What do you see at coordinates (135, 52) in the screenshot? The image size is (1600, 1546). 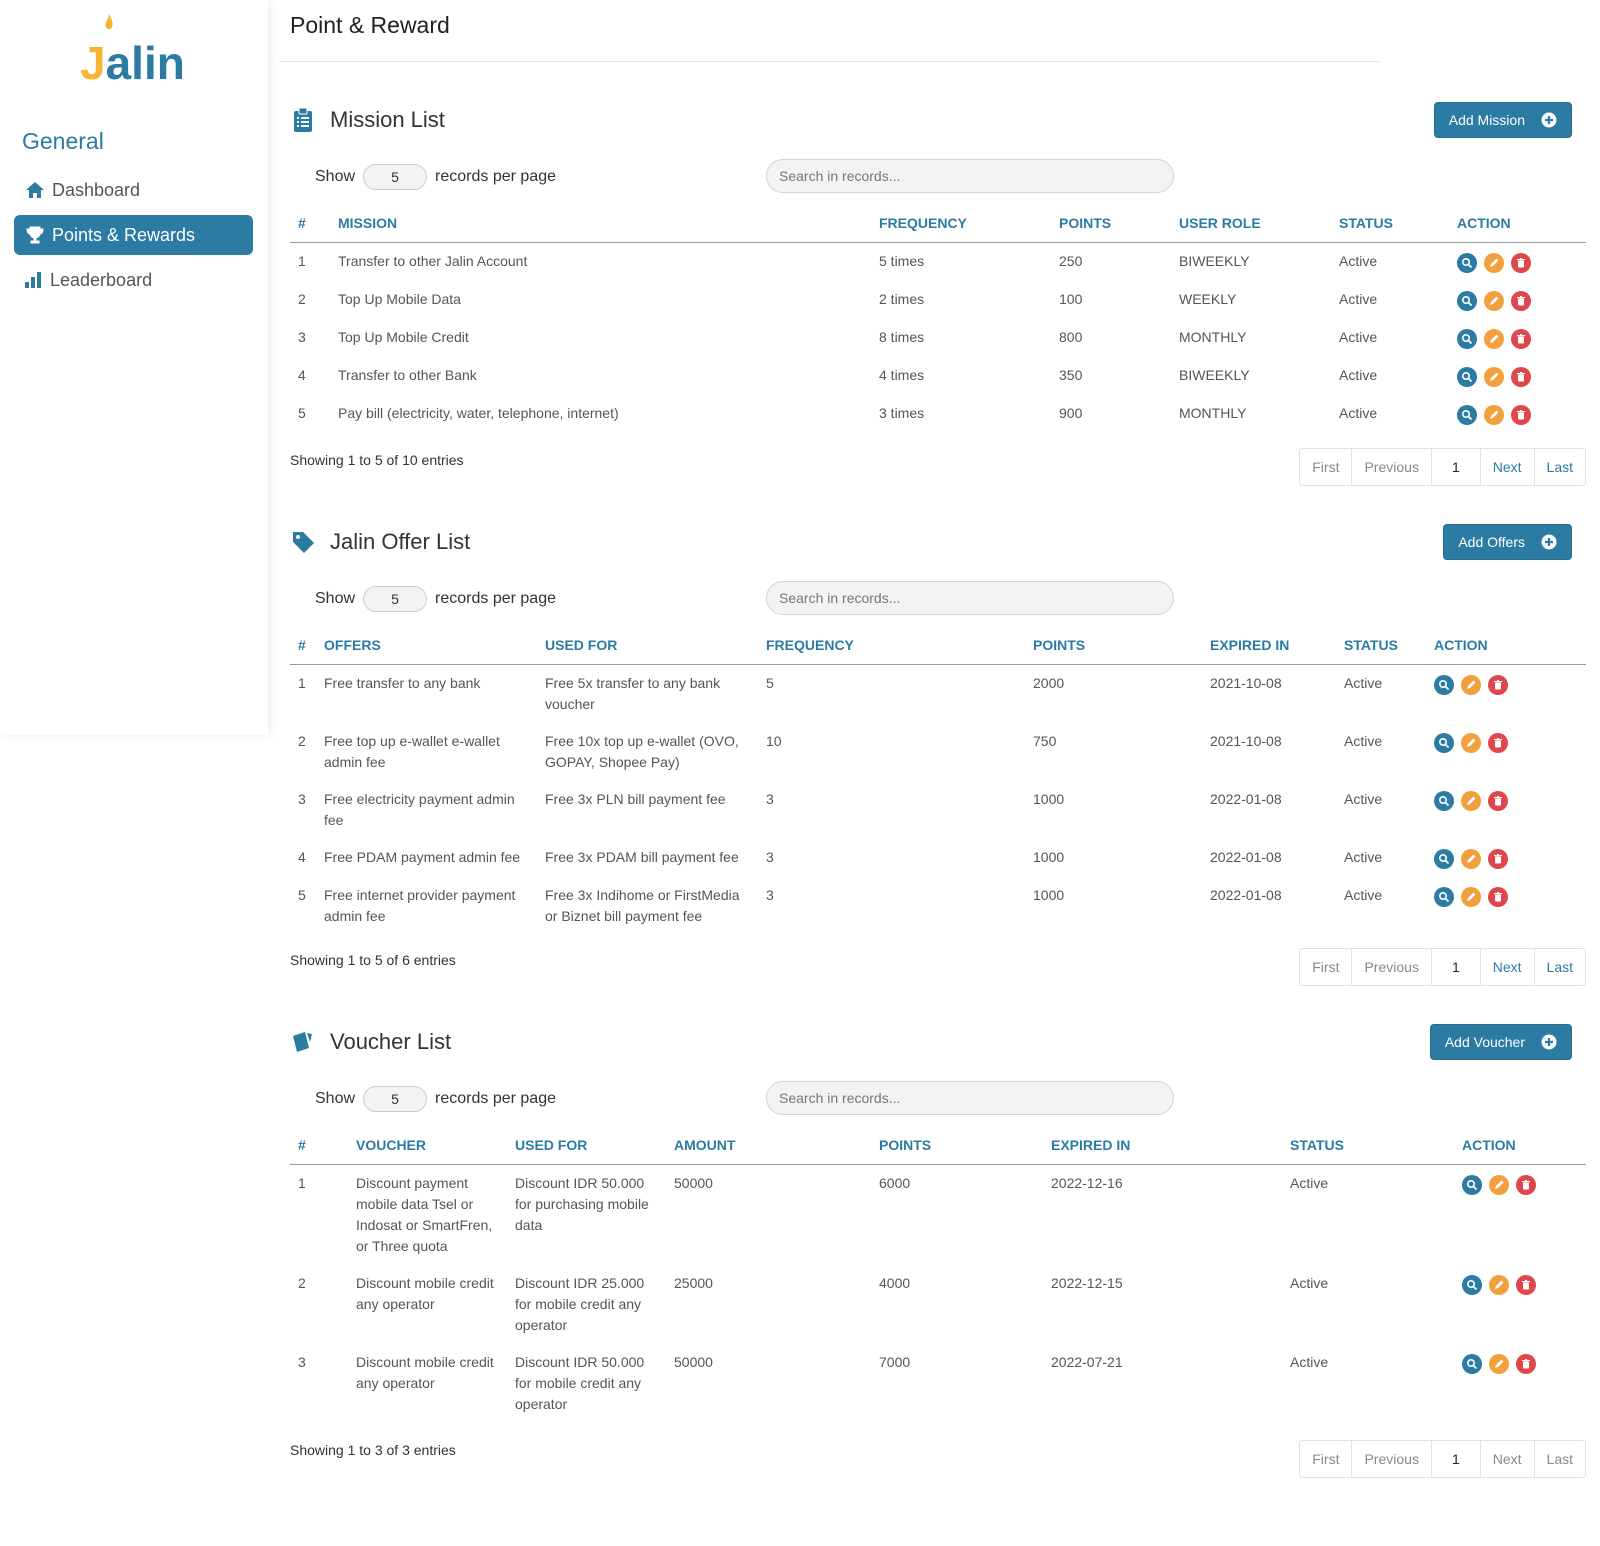 I see `jalin-logo: Jalin` at bounding box center [135, 52].